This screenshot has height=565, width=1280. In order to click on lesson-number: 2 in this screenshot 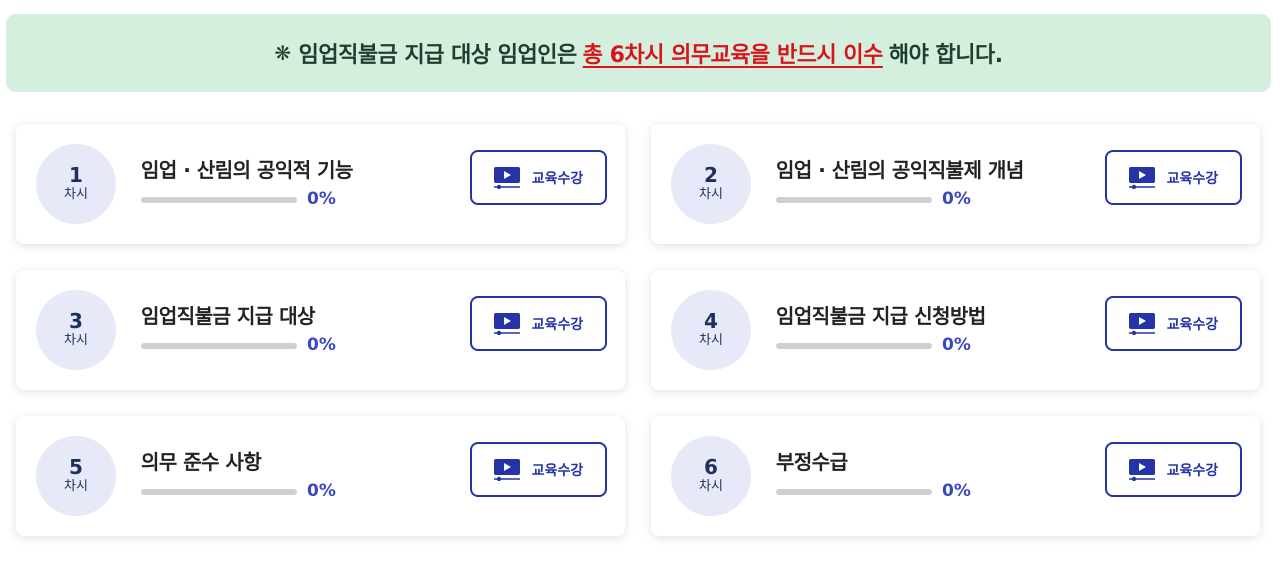, I will do `click(711, 175)`.